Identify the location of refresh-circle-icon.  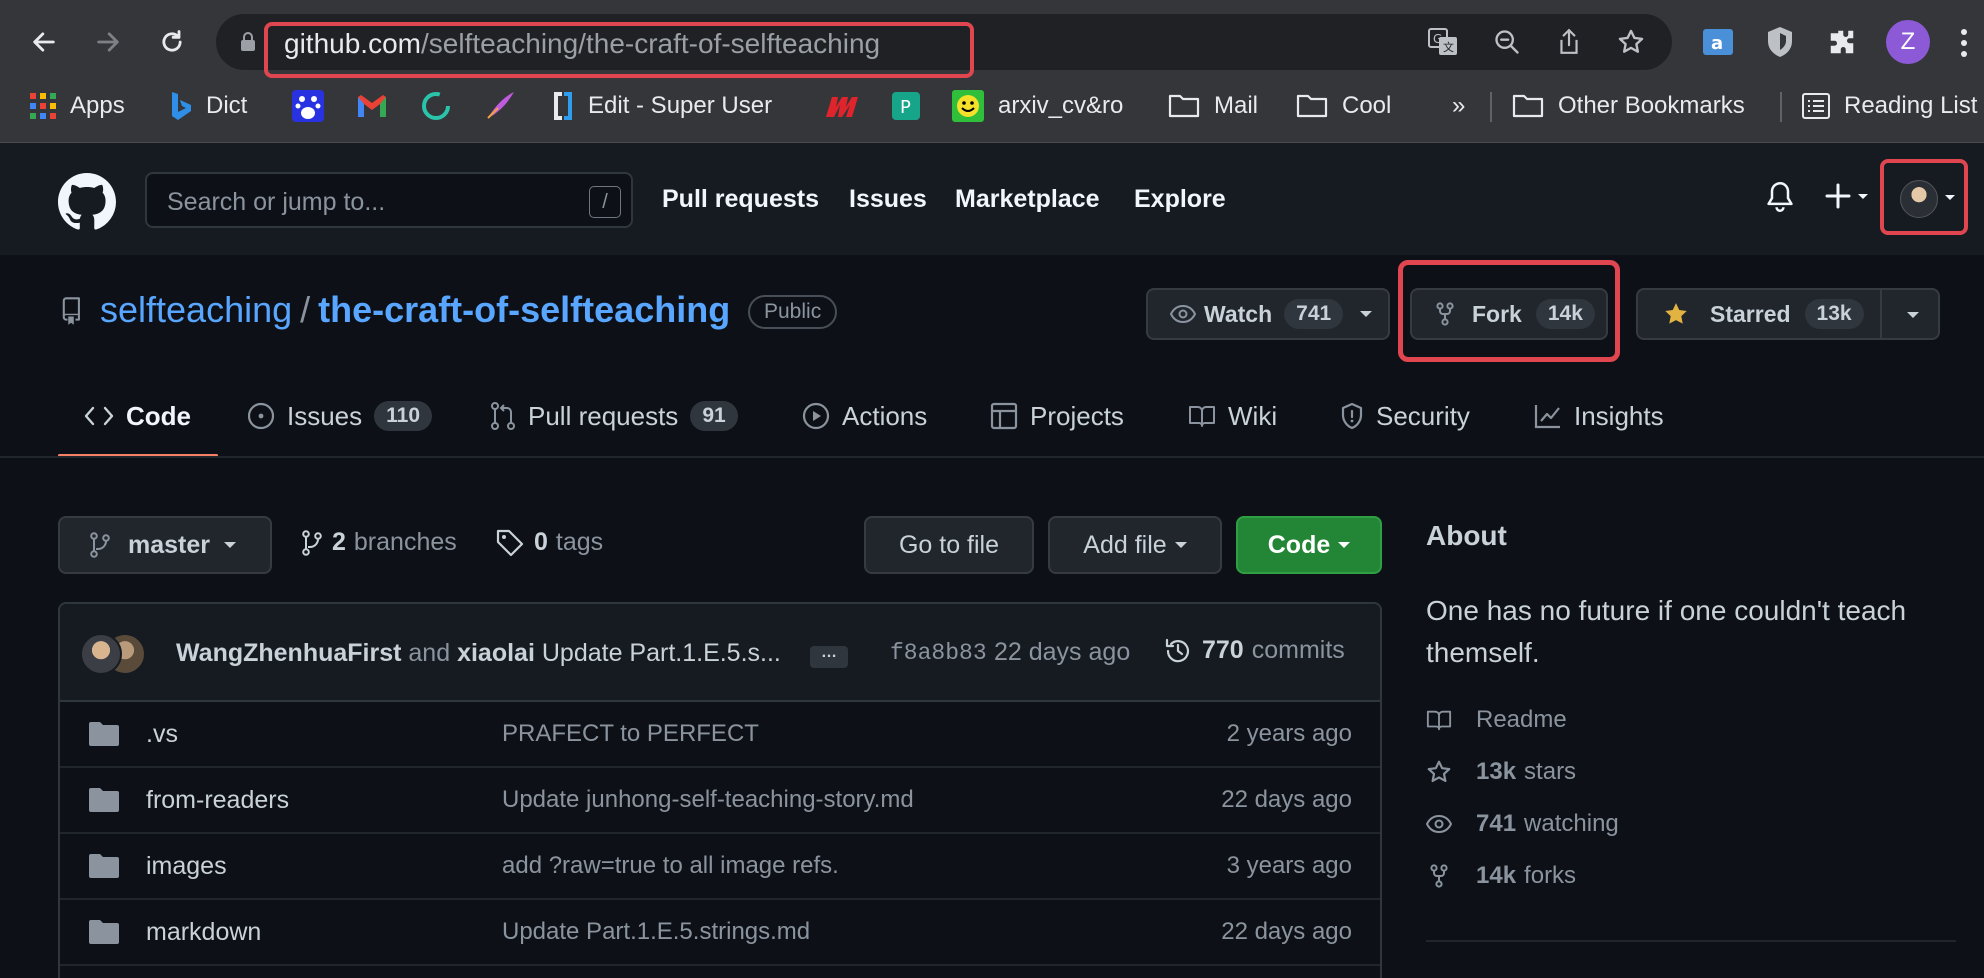
(436, 106).